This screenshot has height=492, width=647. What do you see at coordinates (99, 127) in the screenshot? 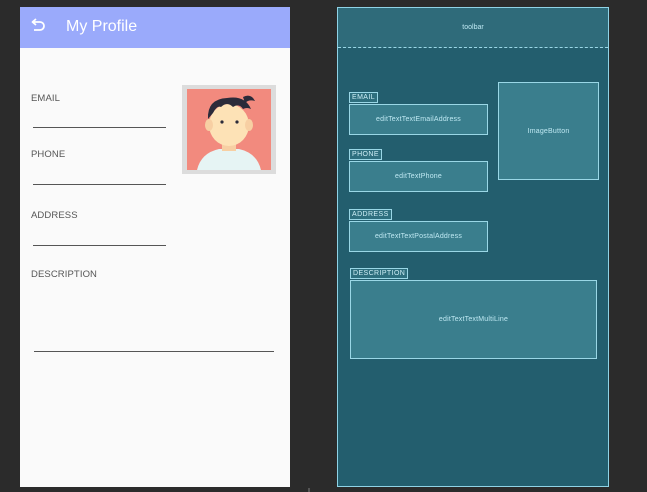
I see `email-underline` at bounding box center [99, 127].